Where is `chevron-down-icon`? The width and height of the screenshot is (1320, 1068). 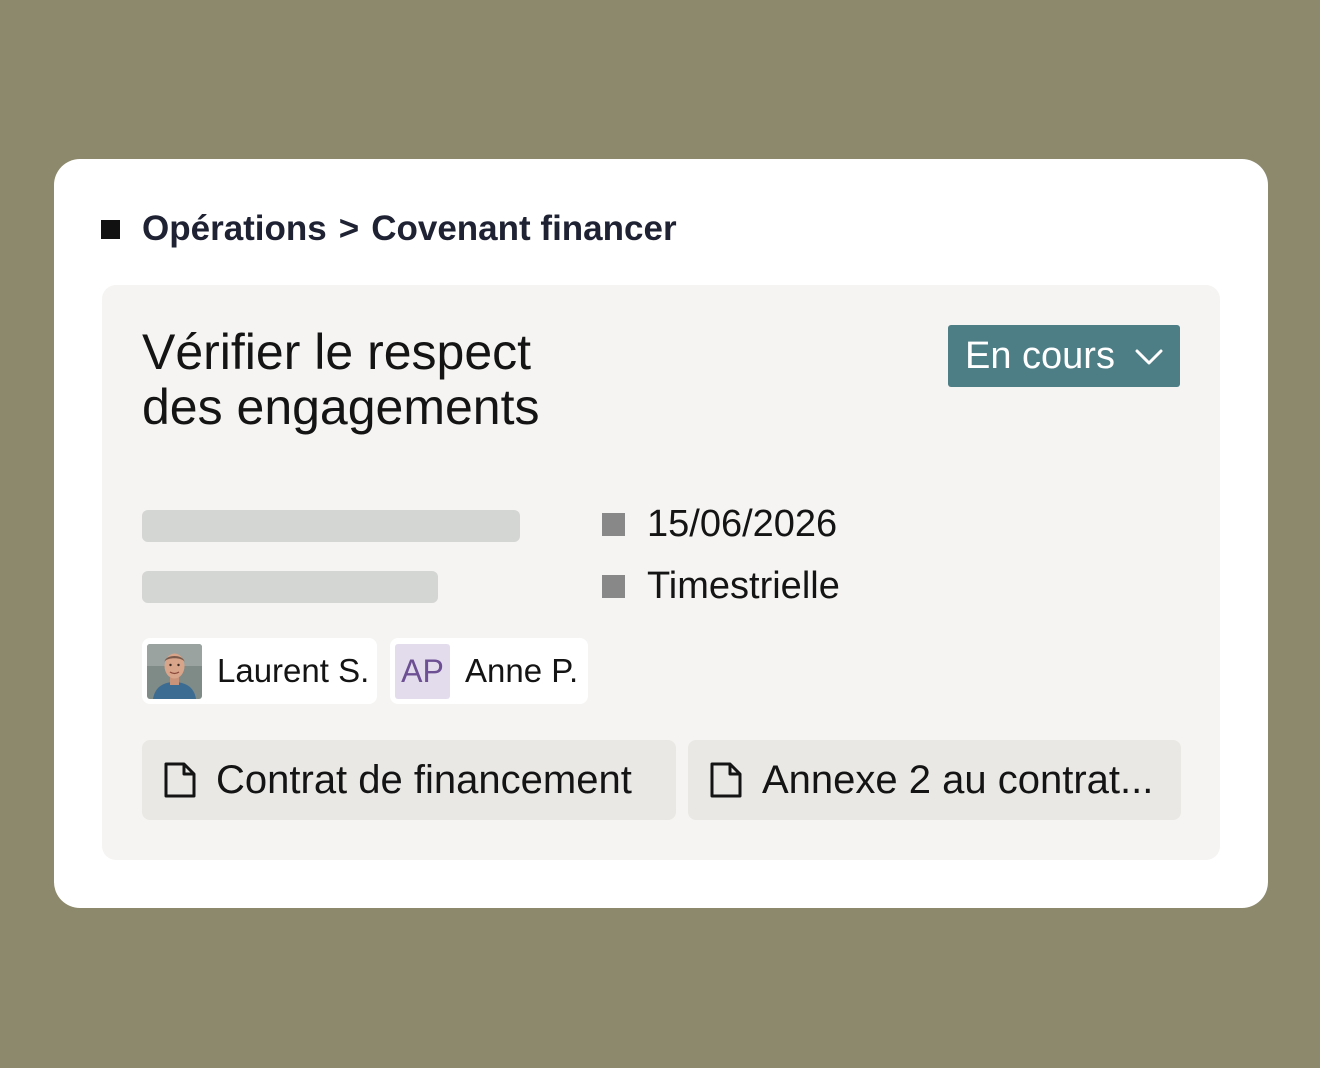
chevron-down-icon is located at coordinates (1149, 357).